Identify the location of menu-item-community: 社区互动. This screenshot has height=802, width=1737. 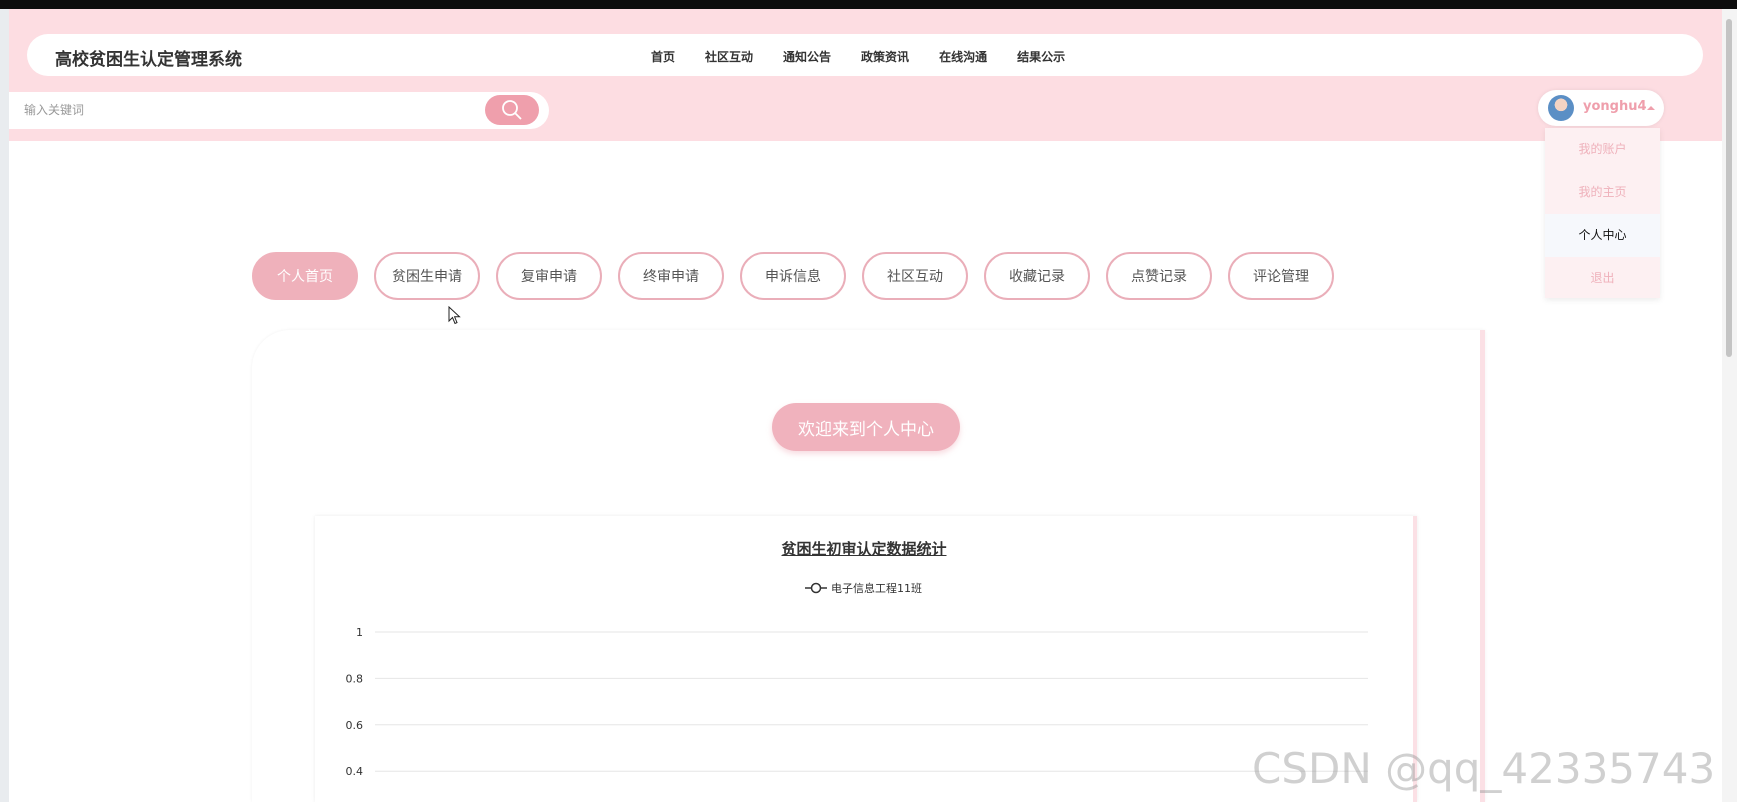
(729, 56).